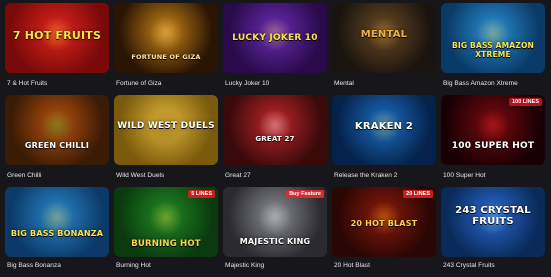  What do you see at coordinates (57, 84) in the screenshot?
I see `game-caption: 7 & Hot Fruits` at bounding box center [57, 84].